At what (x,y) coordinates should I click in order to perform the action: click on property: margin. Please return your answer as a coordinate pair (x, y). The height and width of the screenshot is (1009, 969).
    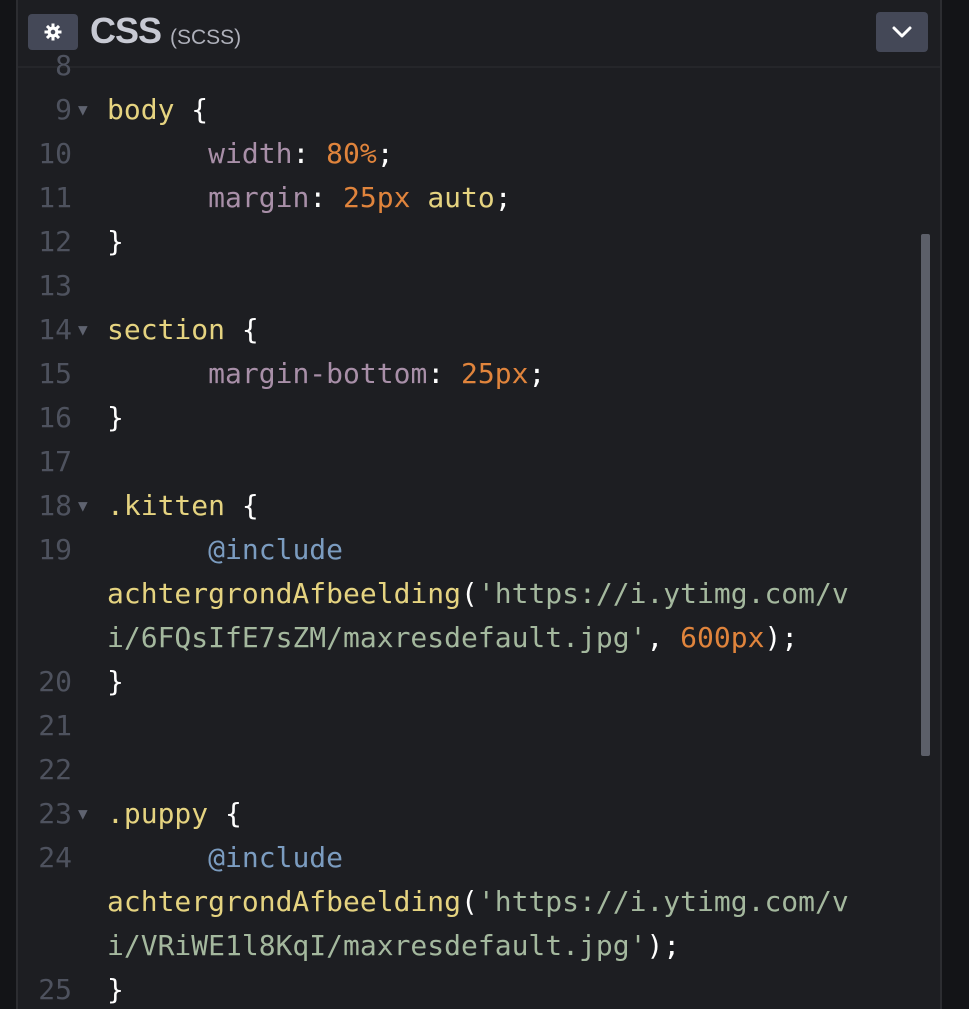
    Looking at the image, I should click on (259, 197).